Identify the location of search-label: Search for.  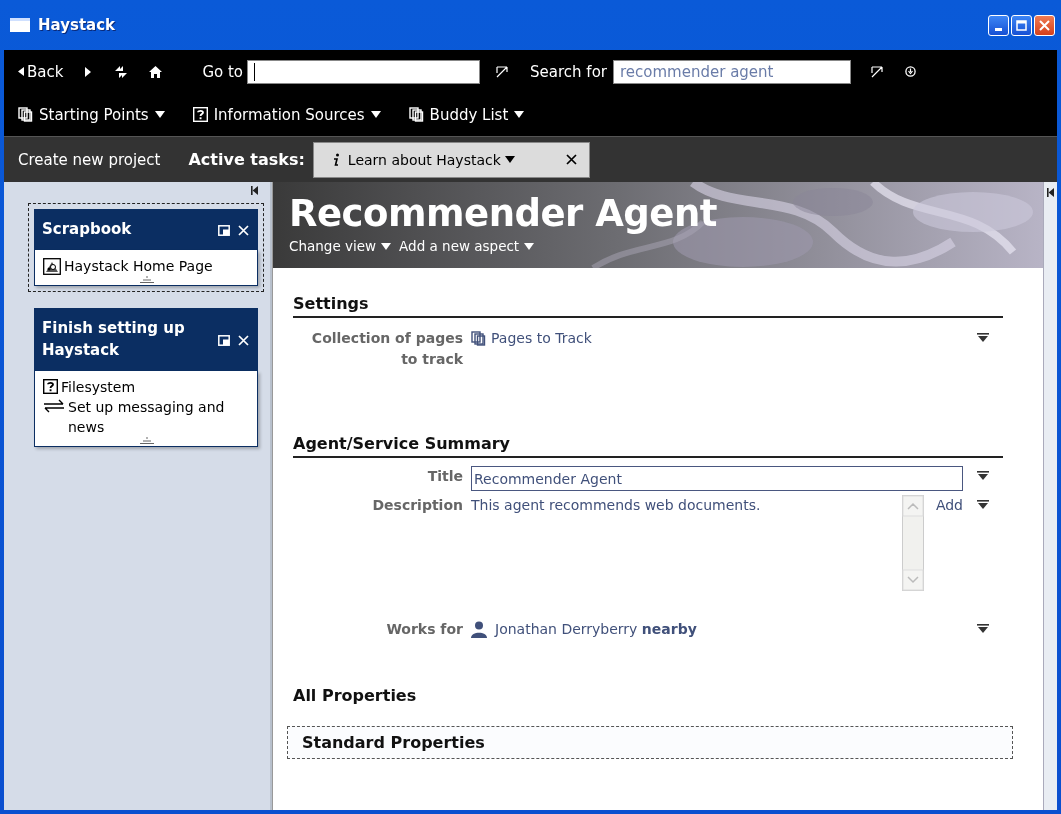
(568, 71).